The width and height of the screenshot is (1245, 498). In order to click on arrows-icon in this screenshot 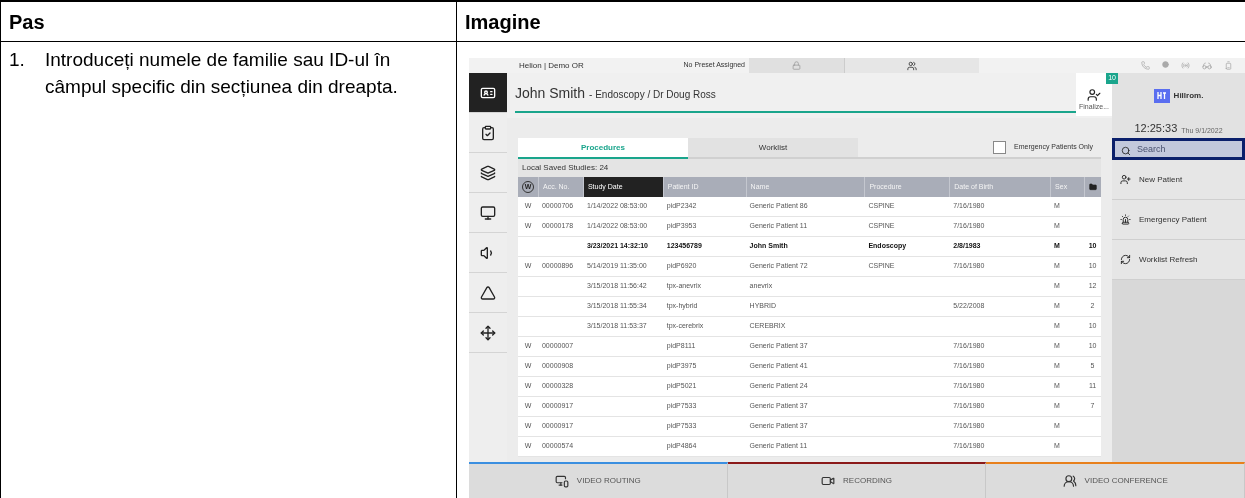, I will do `click(488, 332)`.